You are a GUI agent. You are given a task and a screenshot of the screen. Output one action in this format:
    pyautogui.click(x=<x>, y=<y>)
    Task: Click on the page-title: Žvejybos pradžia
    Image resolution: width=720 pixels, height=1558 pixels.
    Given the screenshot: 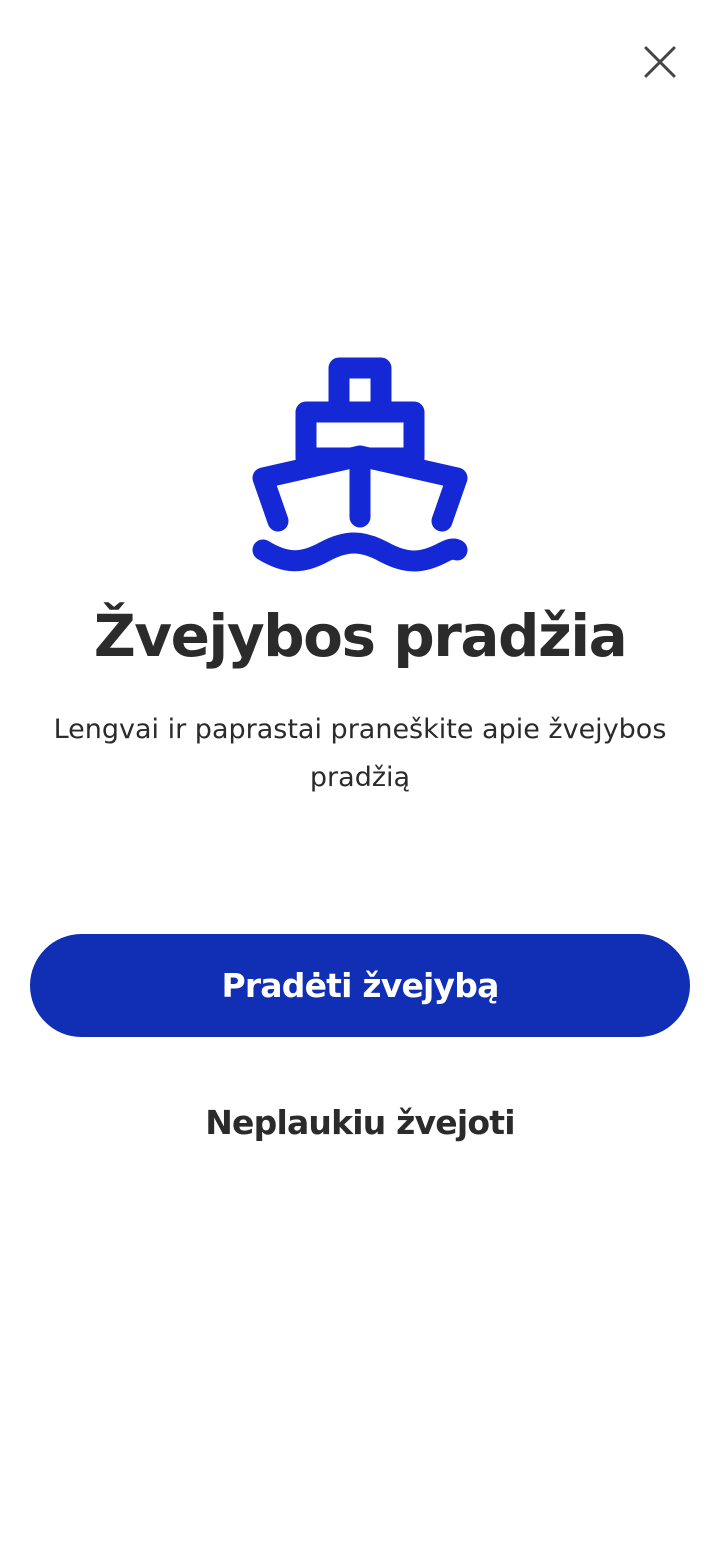 What is the action you would take?
    pyautogui.click(x=360, y=636)
    